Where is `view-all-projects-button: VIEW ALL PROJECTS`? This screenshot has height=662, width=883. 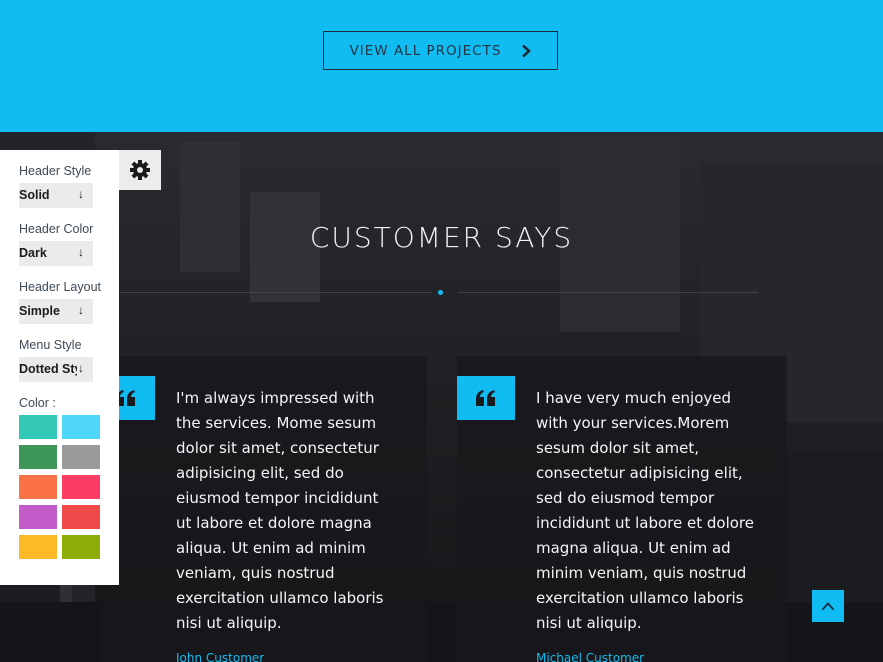
view-all-projects-button: VIEW ALL PROJECTS is located at coordinates (440, 50).